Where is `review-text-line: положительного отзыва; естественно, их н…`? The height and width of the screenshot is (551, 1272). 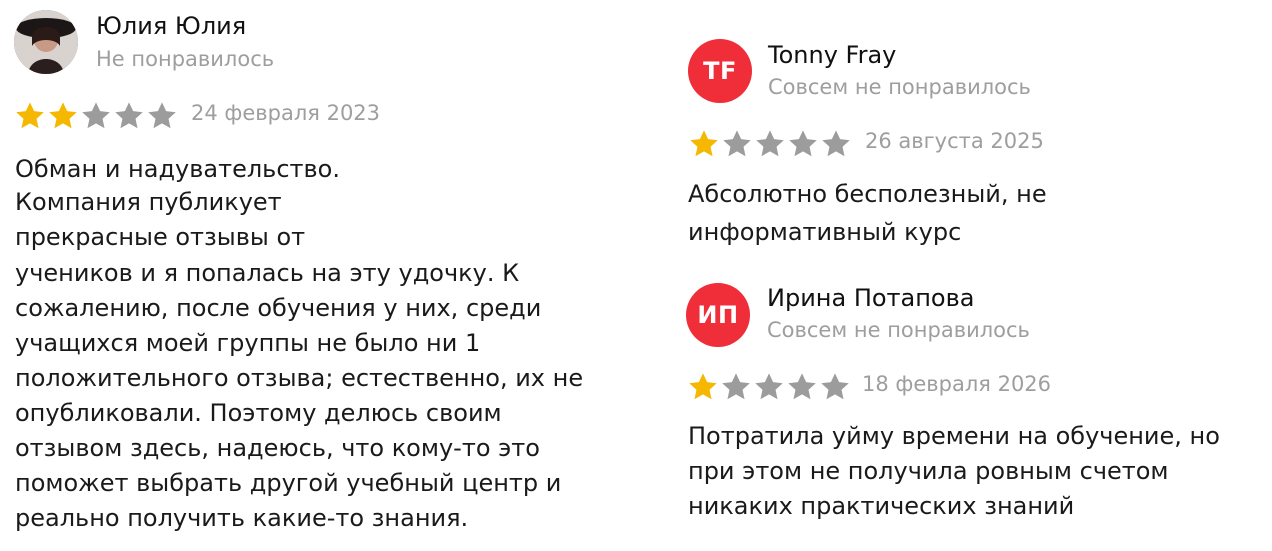
review-text-line: положительного отзыва; естественно, их н… is located at coordinates (299, 378).